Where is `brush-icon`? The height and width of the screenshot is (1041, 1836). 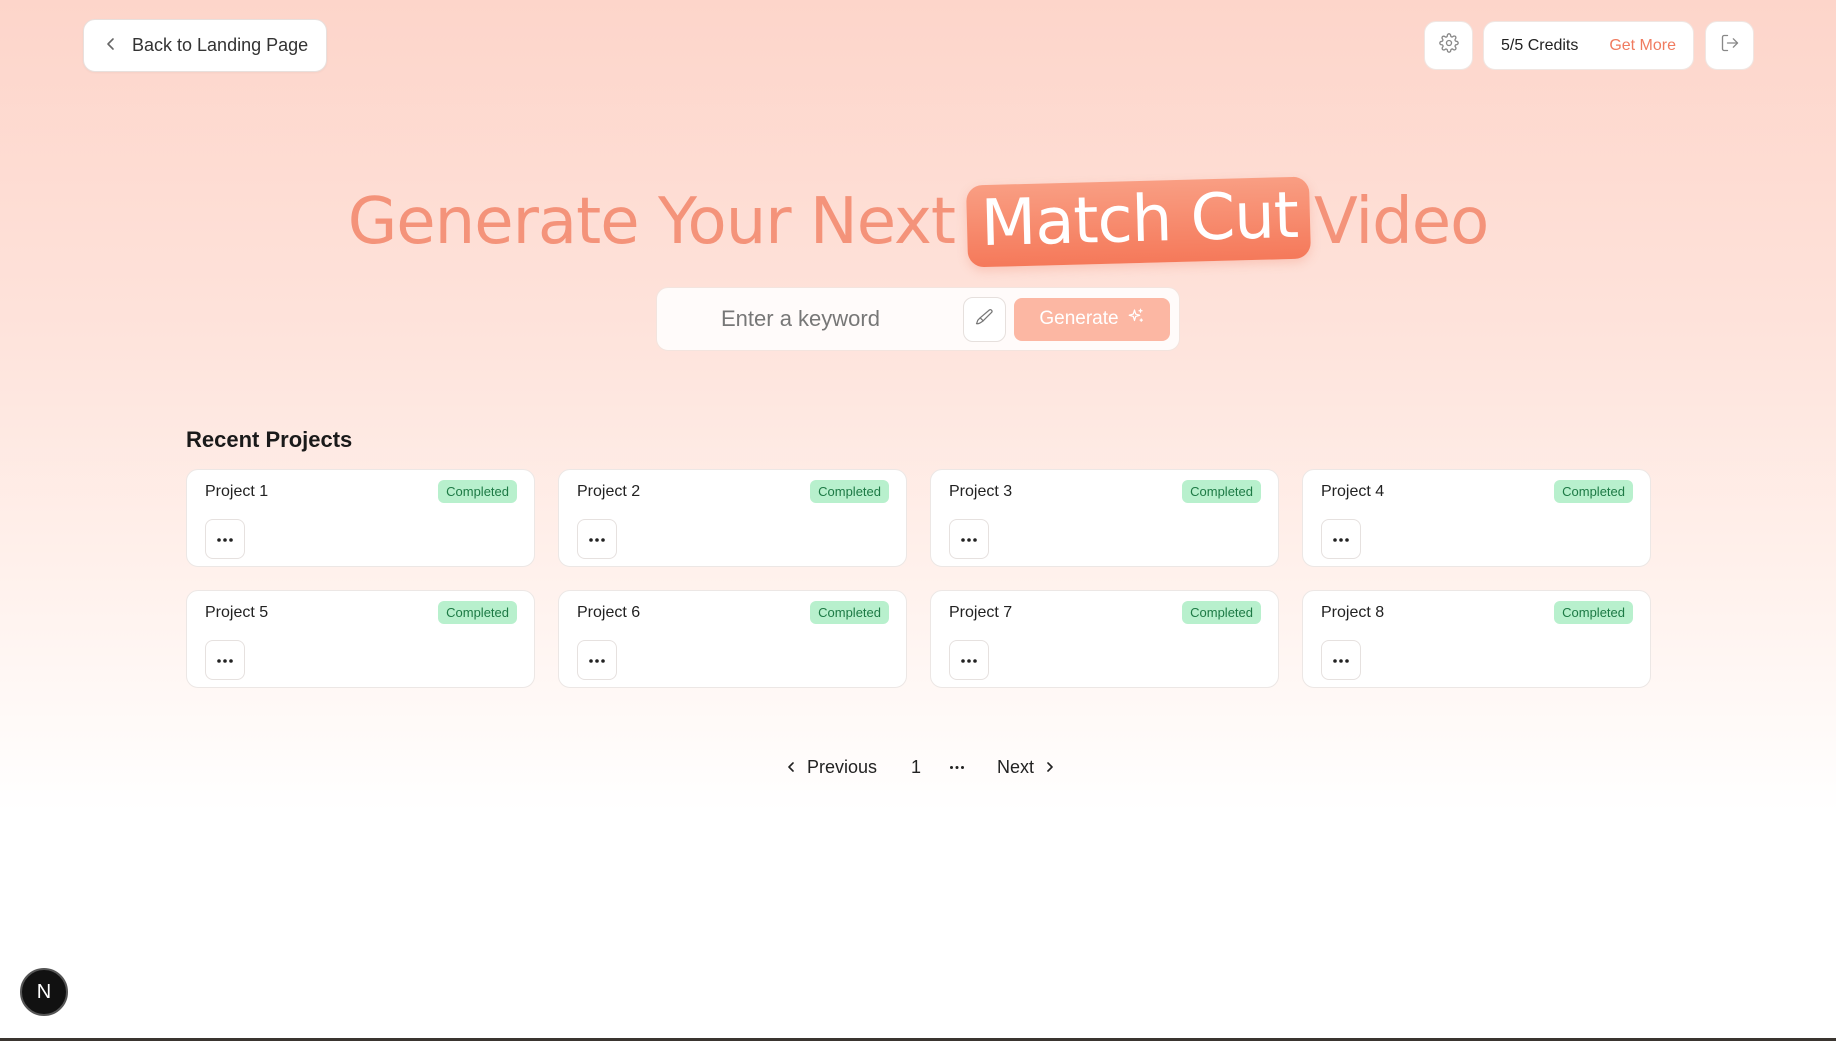 brush-icon is located at coordinates (984, 319).